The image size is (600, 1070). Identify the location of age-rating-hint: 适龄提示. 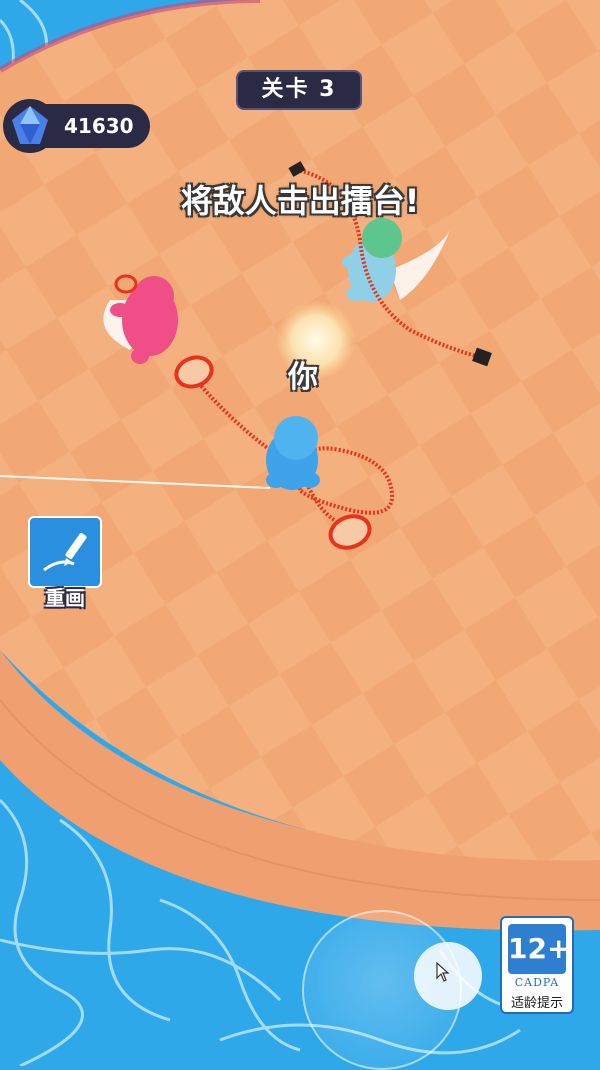
(536, 1003).